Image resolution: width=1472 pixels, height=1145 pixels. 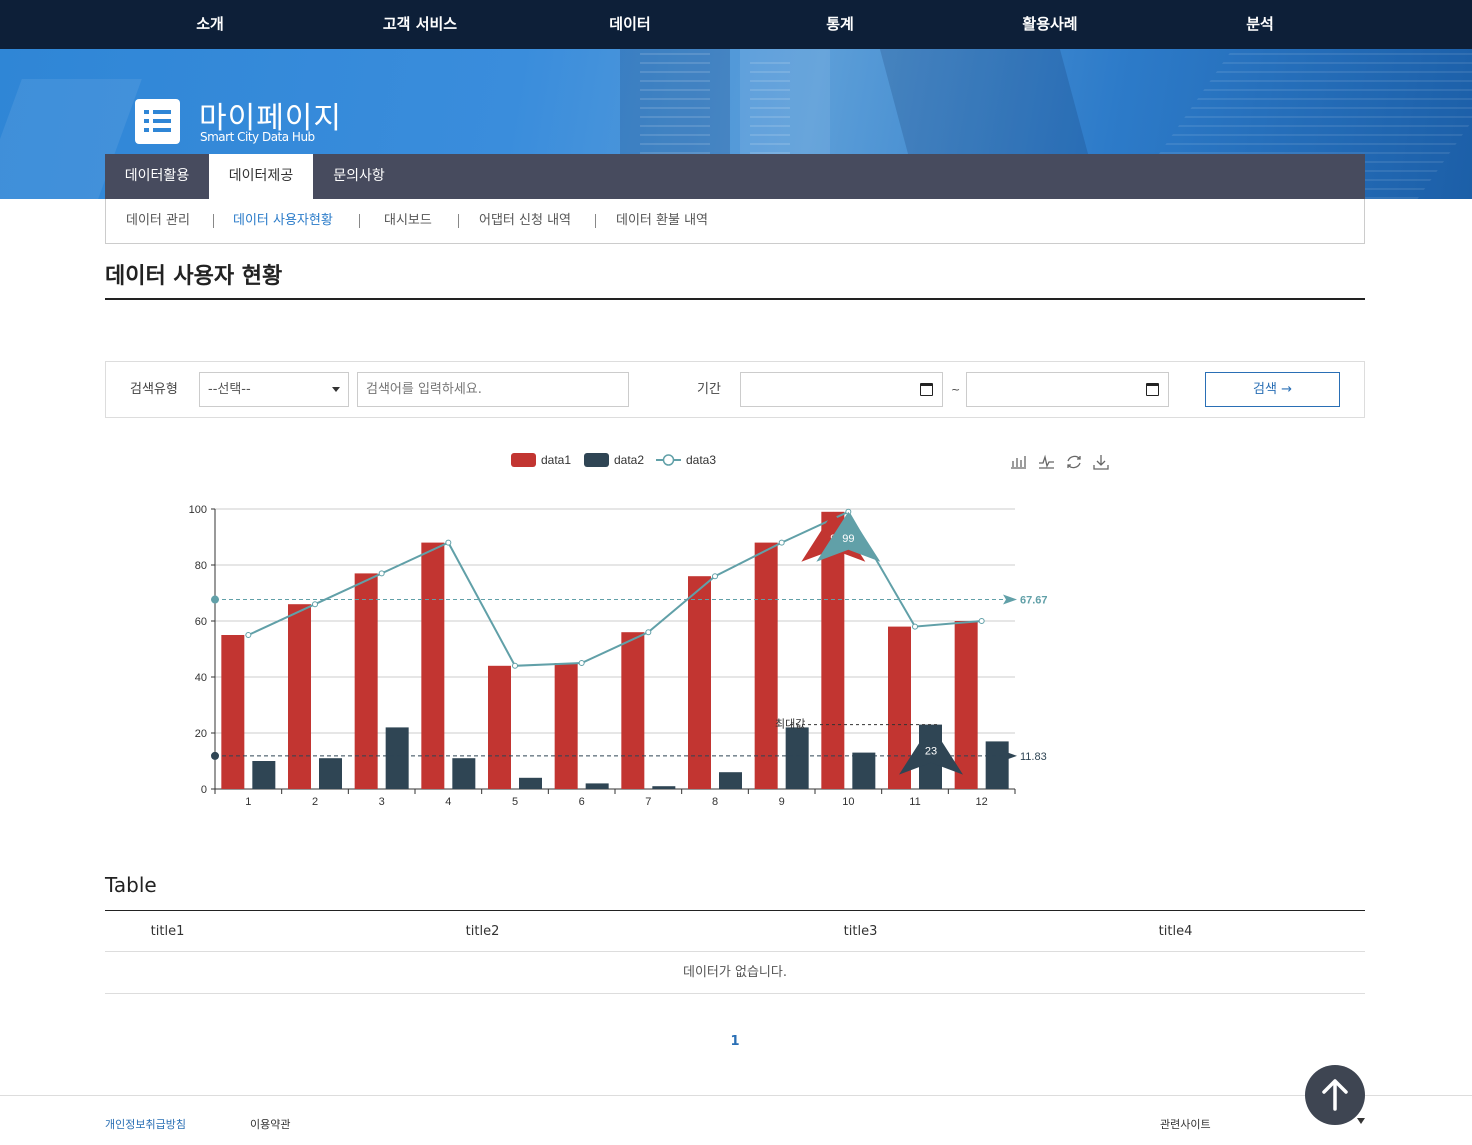 What do you see at coordinates (662, 221) in the screenshot?
I see `subnav-item-data-refunds: 데이터 환불 내역` at bounding box center [662, 221].